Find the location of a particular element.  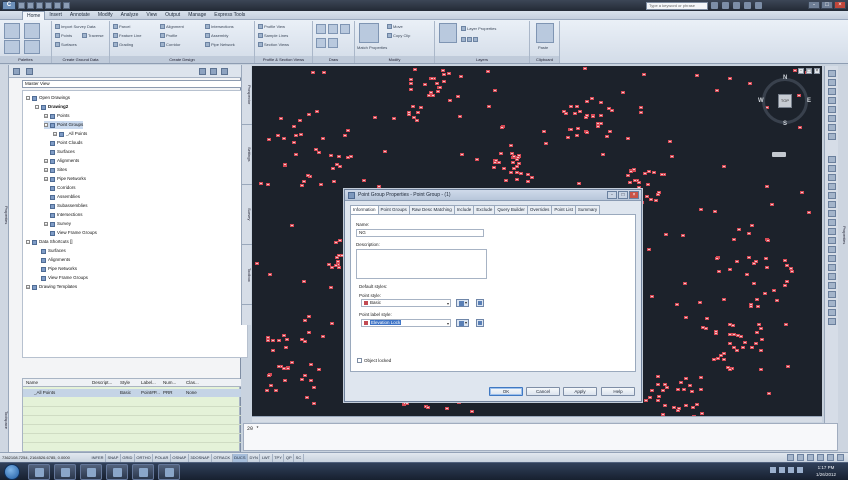

name-input: NG is located at coordinates (420, 233).